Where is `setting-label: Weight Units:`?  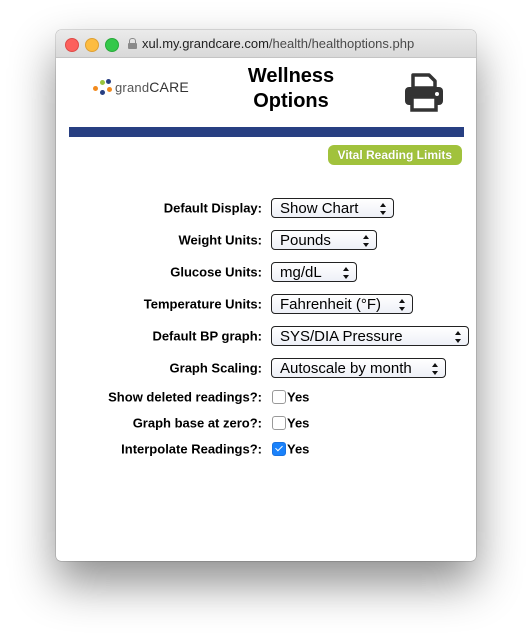
setting-label: Weight Units: is located at coordinates (220, 240).